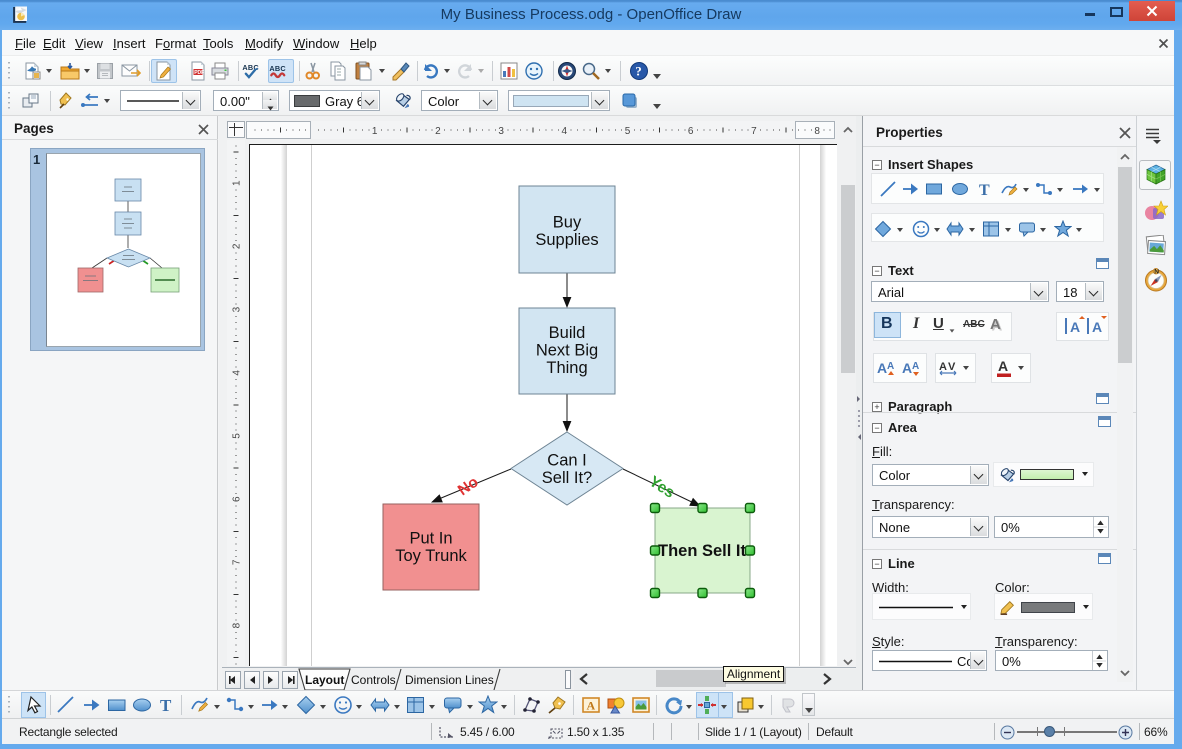 The image size is (1182, 749). I want to click on svg-text: Sell It?, so click(567, 478).